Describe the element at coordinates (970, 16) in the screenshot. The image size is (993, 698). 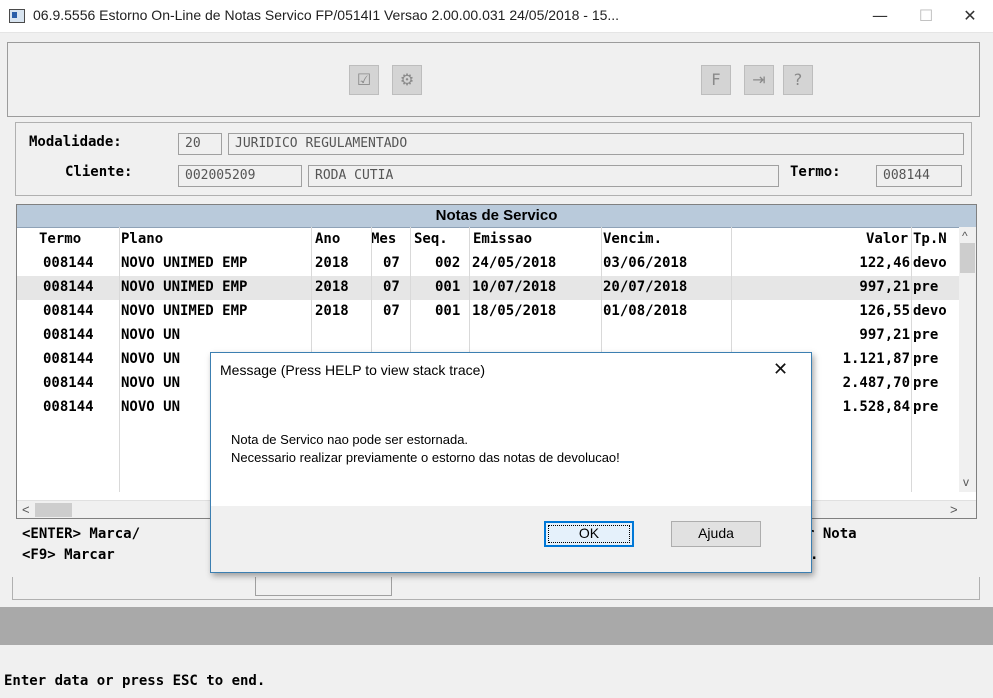
I see `close-button: ✕` at that location.